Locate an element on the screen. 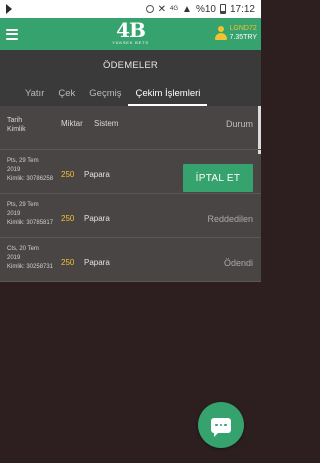 This screenshot has width=320, height=463. row-id: 30785817 is located at coordinates (40, 223).